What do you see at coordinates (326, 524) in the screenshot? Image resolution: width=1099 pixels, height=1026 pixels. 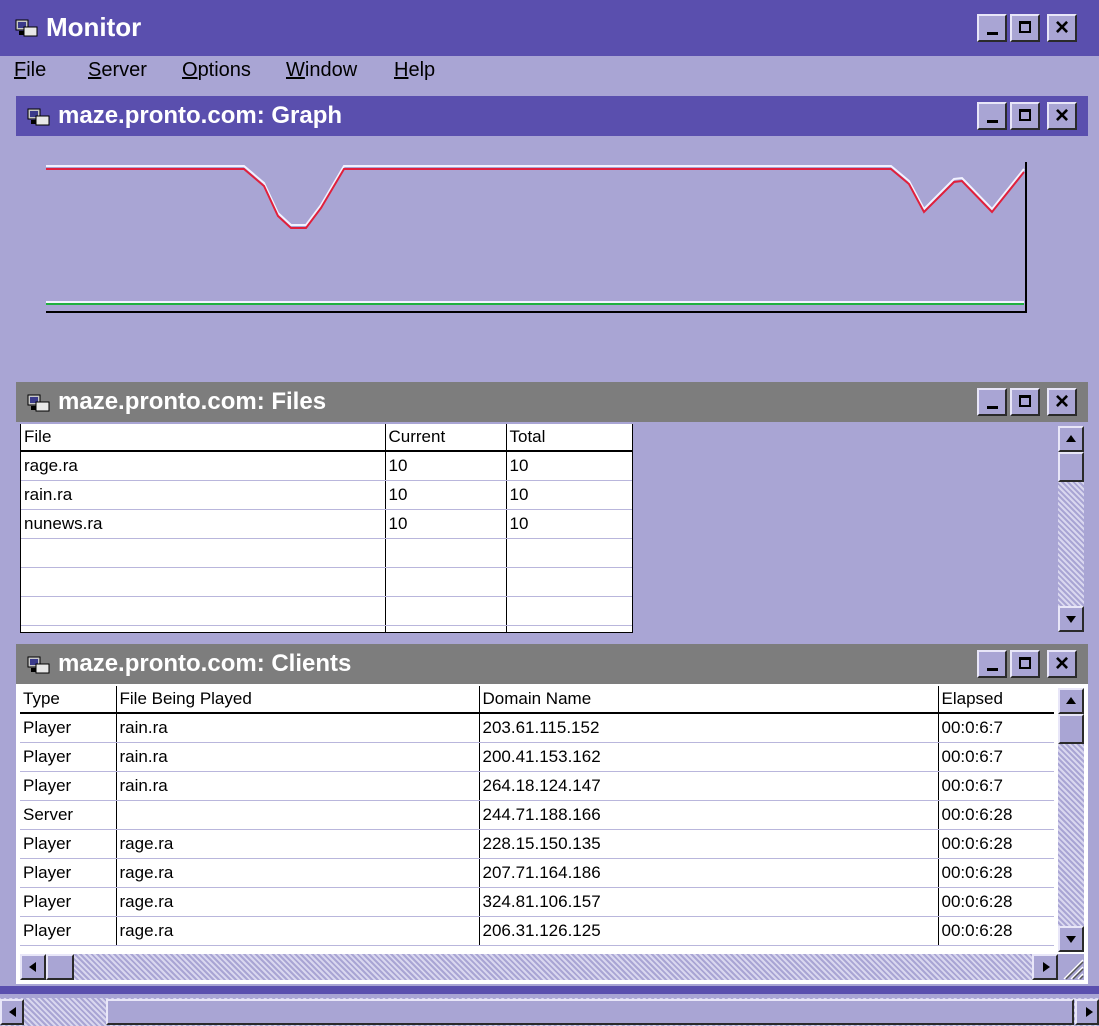 I see `table-row: nunews.ra 10 10` at bounding box center [326, 524].